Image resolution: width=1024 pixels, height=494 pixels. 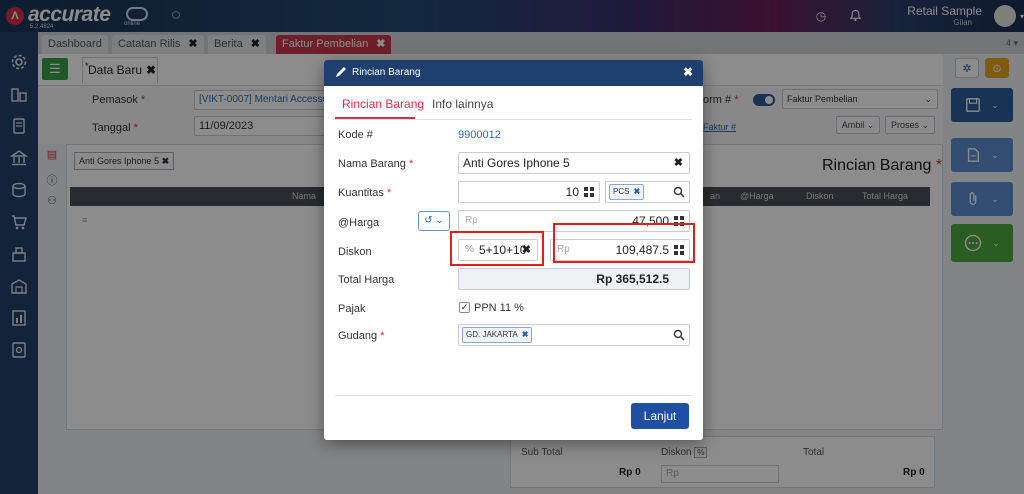 What do you see at coordinates (499, 308) in the screenshot?
I see `ppn-label: PPN 11 %` at bounding box center [499, 308].